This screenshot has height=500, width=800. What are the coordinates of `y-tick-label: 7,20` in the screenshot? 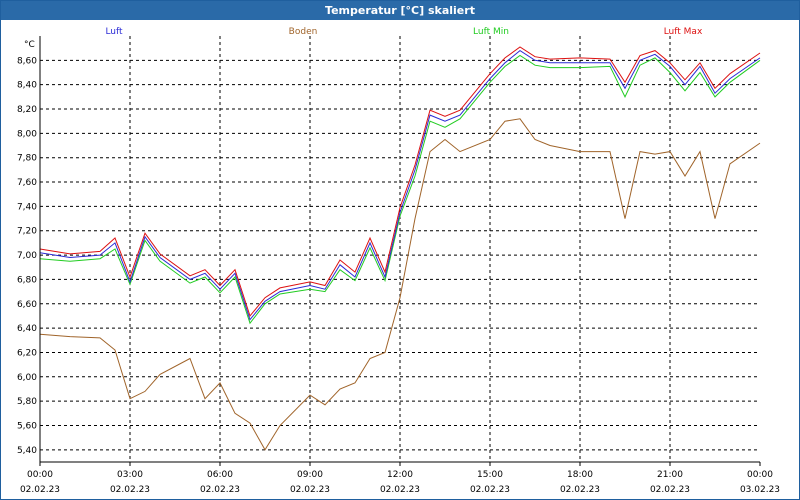 It's located at (27, 232).